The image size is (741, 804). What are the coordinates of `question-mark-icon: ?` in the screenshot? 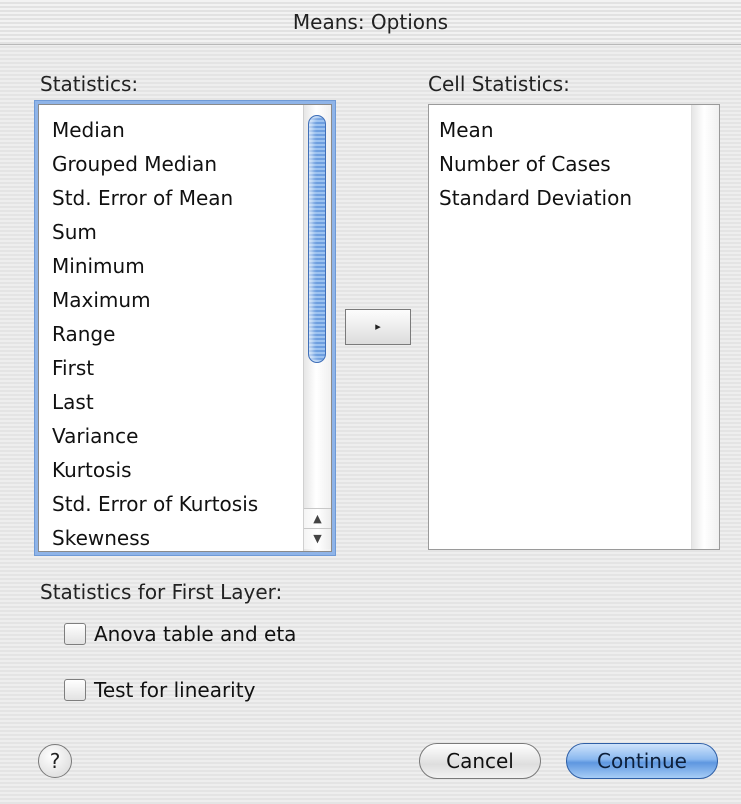 It's located at (55, 761).